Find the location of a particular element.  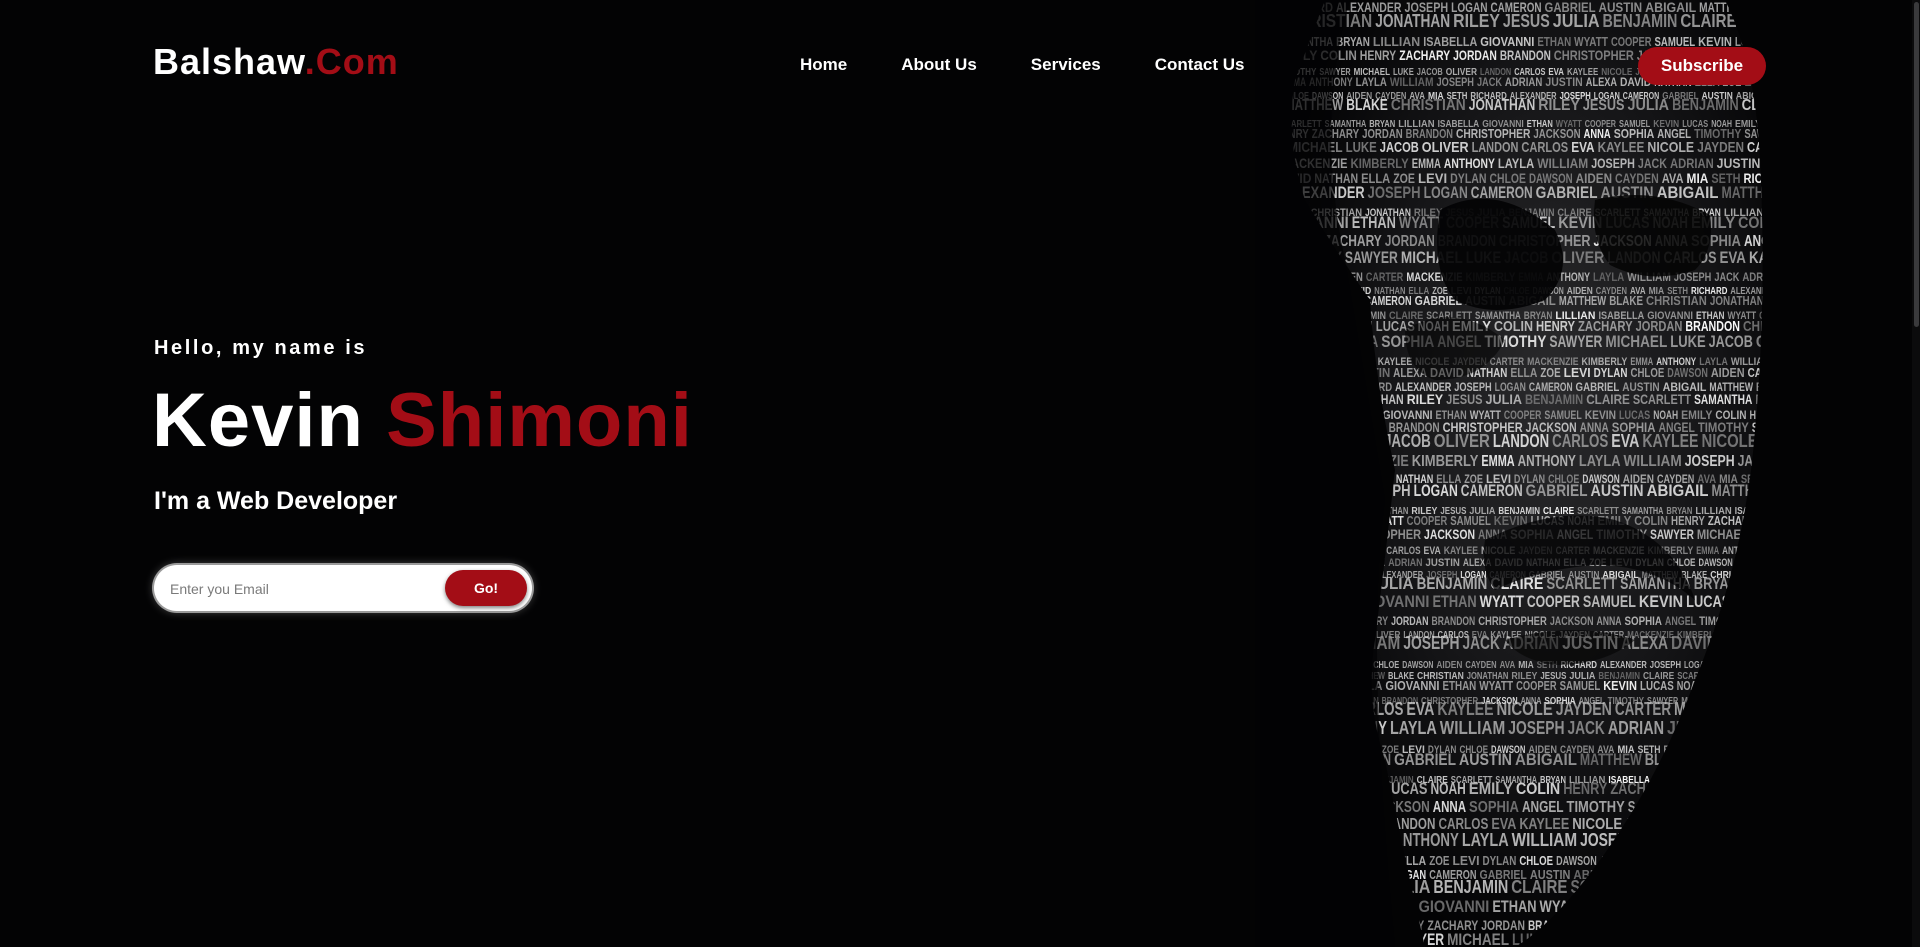

svg-text: NICOLE is located at coordinates (1729, 441).